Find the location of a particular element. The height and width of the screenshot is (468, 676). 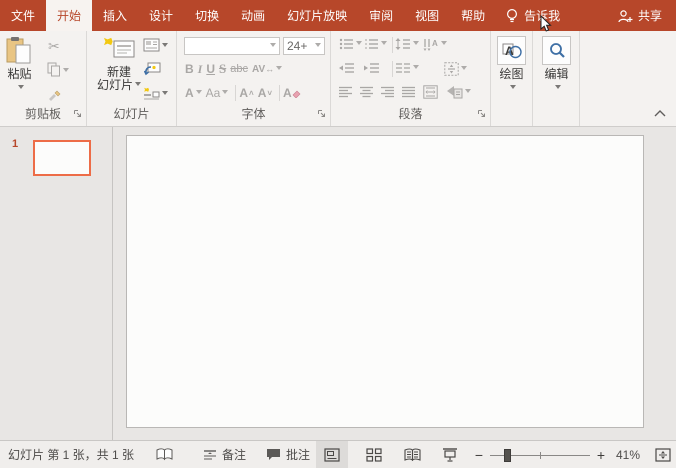

convert-smartart-button is located at coordinates (458, 92).